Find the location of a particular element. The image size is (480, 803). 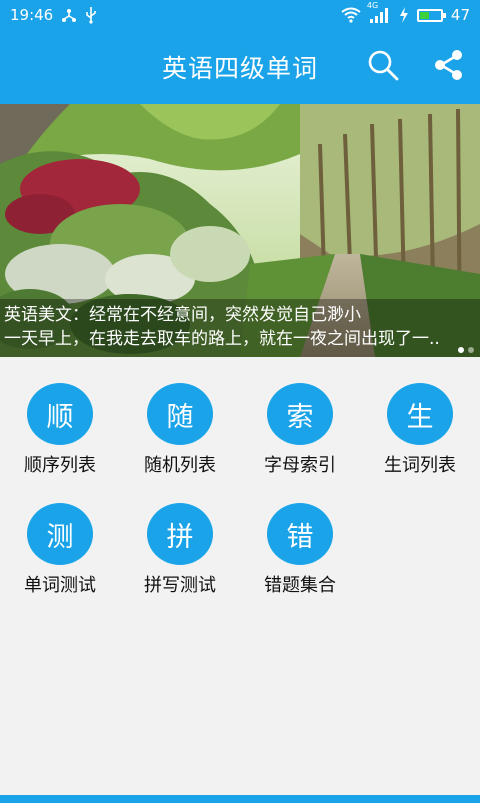

battery-fill is located at coordinates (424, 15).